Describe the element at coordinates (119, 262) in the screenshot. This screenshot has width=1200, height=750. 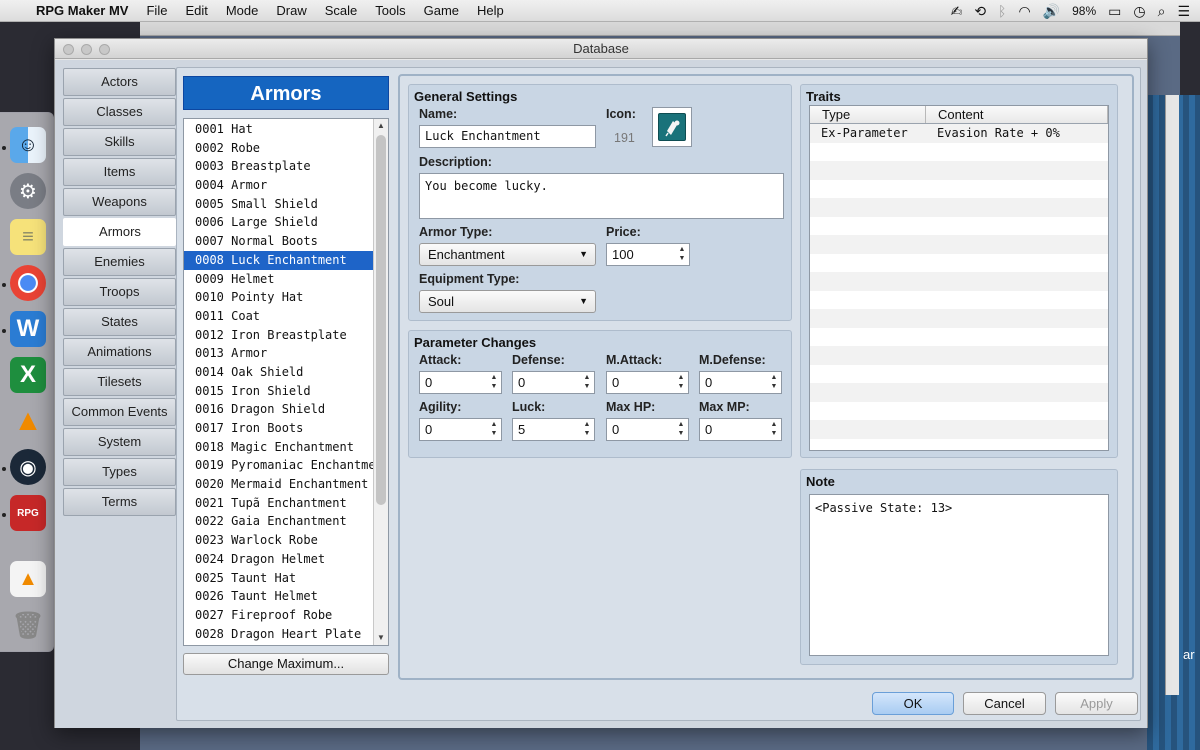
I see `tab-enemies: Enemies` at that location.